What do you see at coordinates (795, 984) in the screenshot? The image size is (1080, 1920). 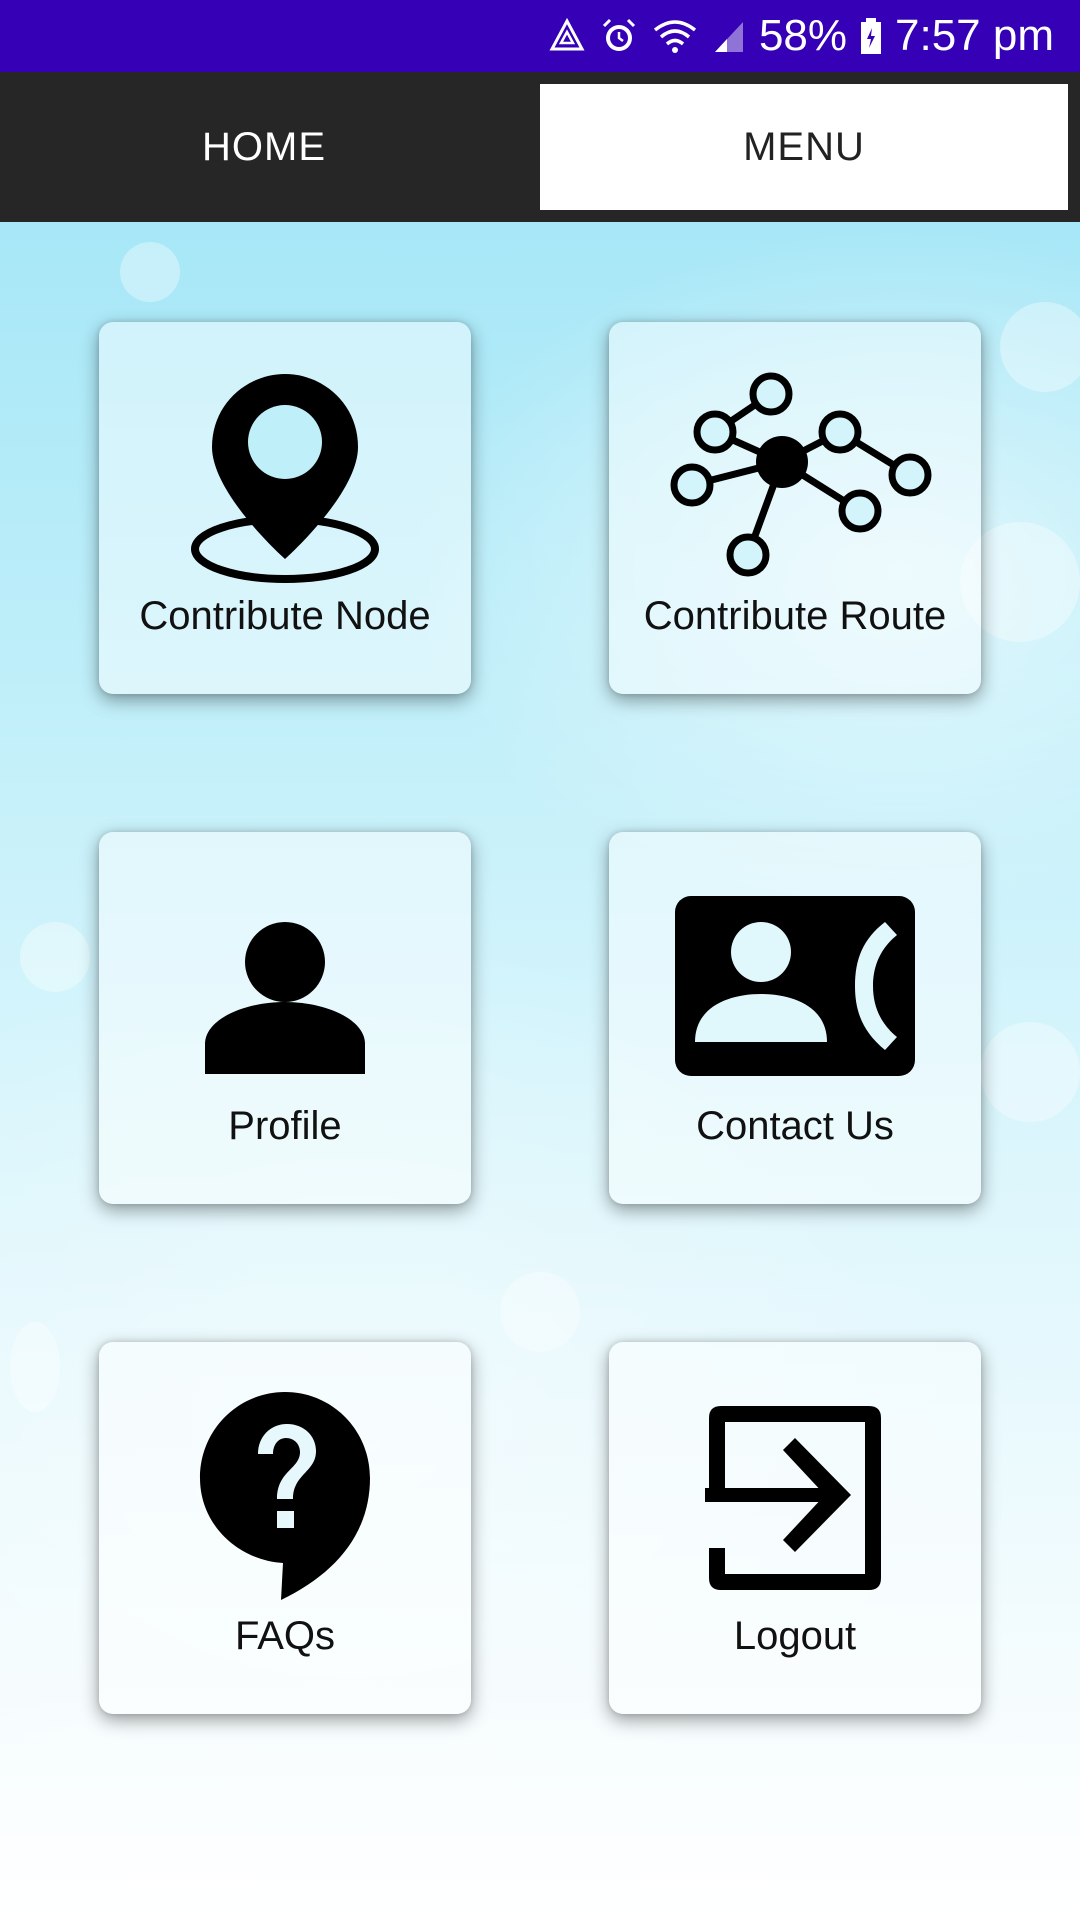 I see `contact-card-phone-icon` at bounding box center [795, 984].